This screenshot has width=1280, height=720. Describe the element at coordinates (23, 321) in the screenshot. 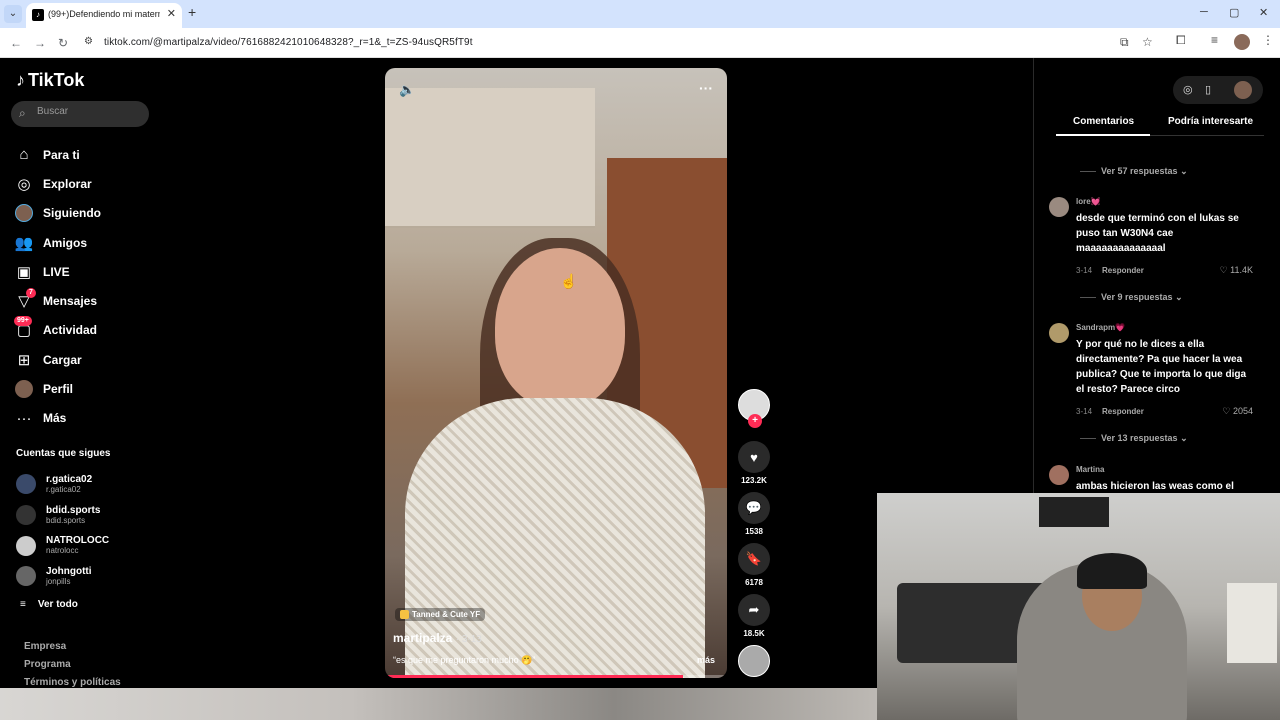

I see `activity-badge: 99+` at that location.